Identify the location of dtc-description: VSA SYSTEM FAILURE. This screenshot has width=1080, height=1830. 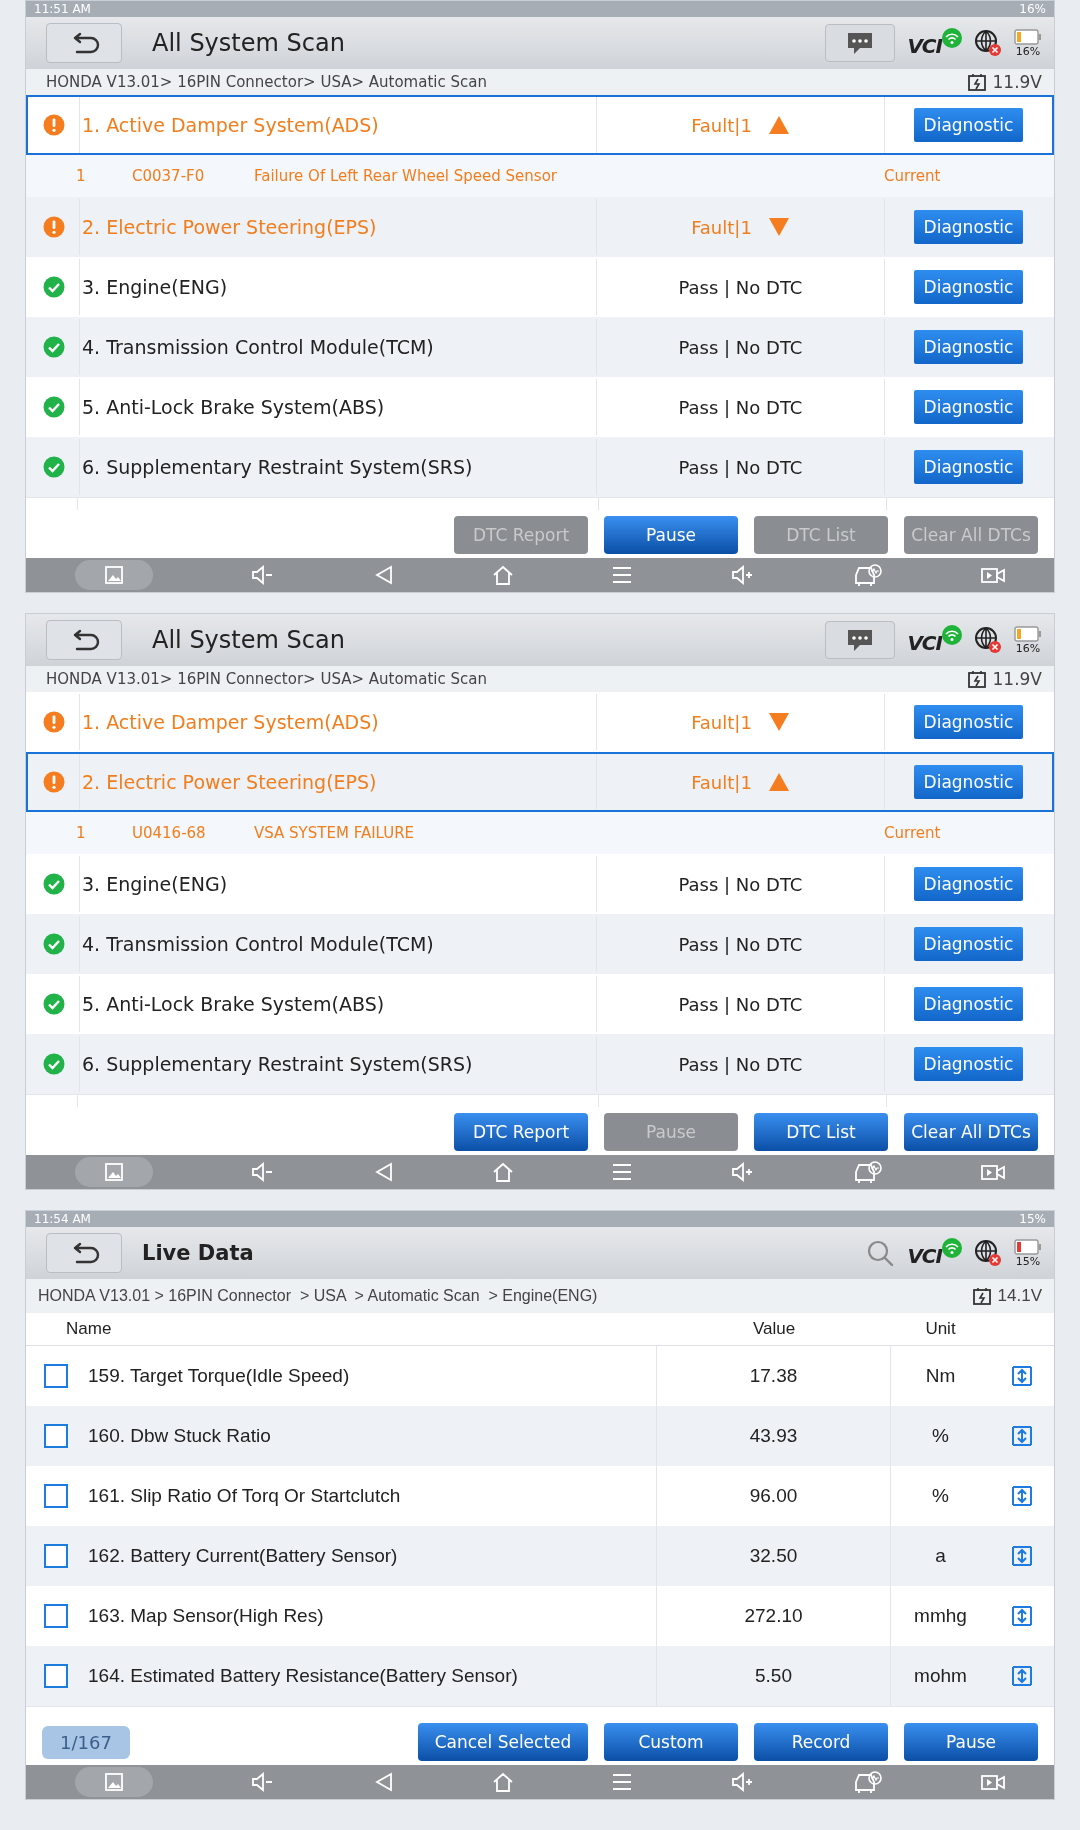
(335, 833).